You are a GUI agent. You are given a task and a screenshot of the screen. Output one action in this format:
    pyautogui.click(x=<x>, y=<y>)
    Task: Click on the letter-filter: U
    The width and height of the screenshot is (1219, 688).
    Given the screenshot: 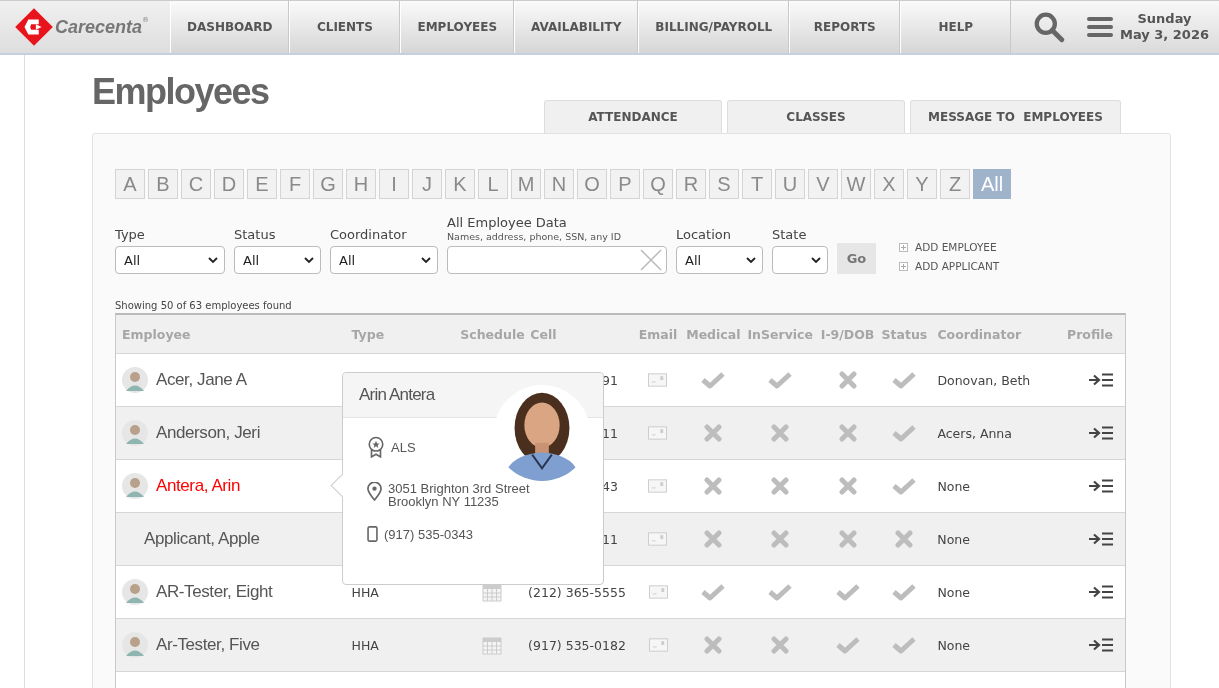 What is the action you would take?
    pyautogui.click(x=790, y=184)
    